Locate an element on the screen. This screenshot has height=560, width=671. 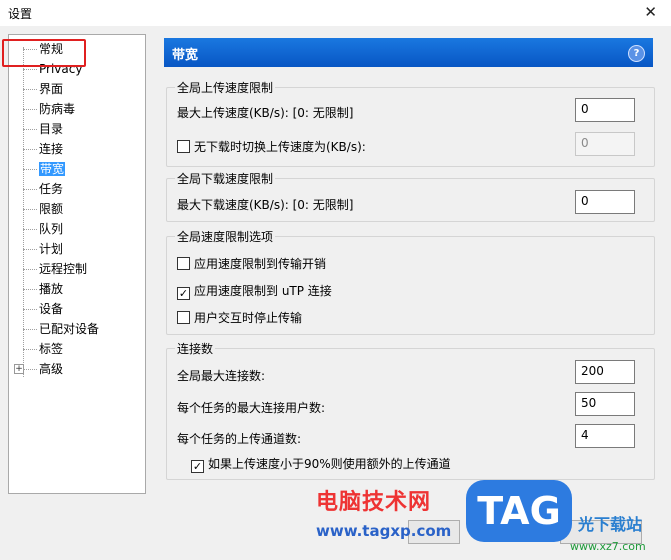
group-label: 连接数 is located at coordinates (195, 348).